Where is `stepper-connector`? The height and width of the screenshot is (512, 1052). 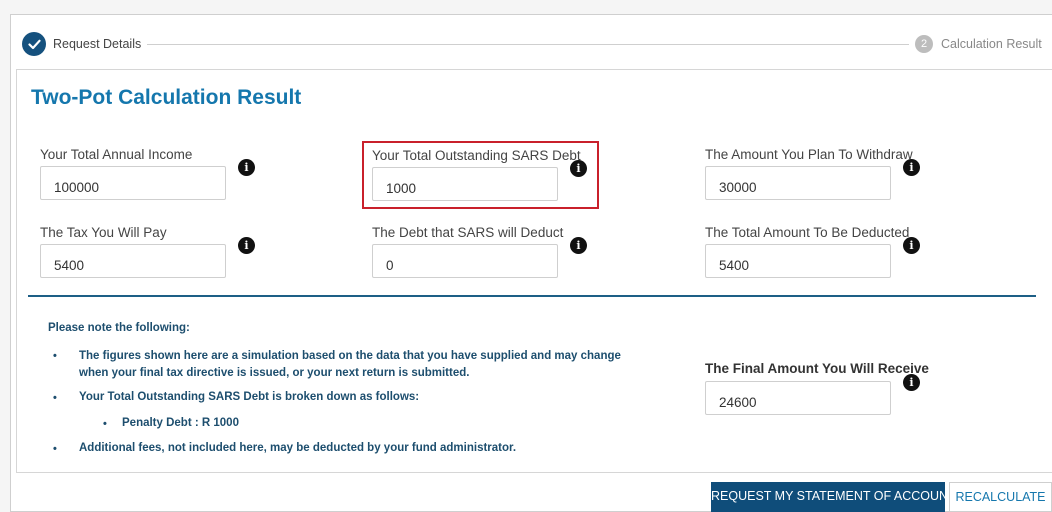
stepper-connector is located at coordinates (528, 44).